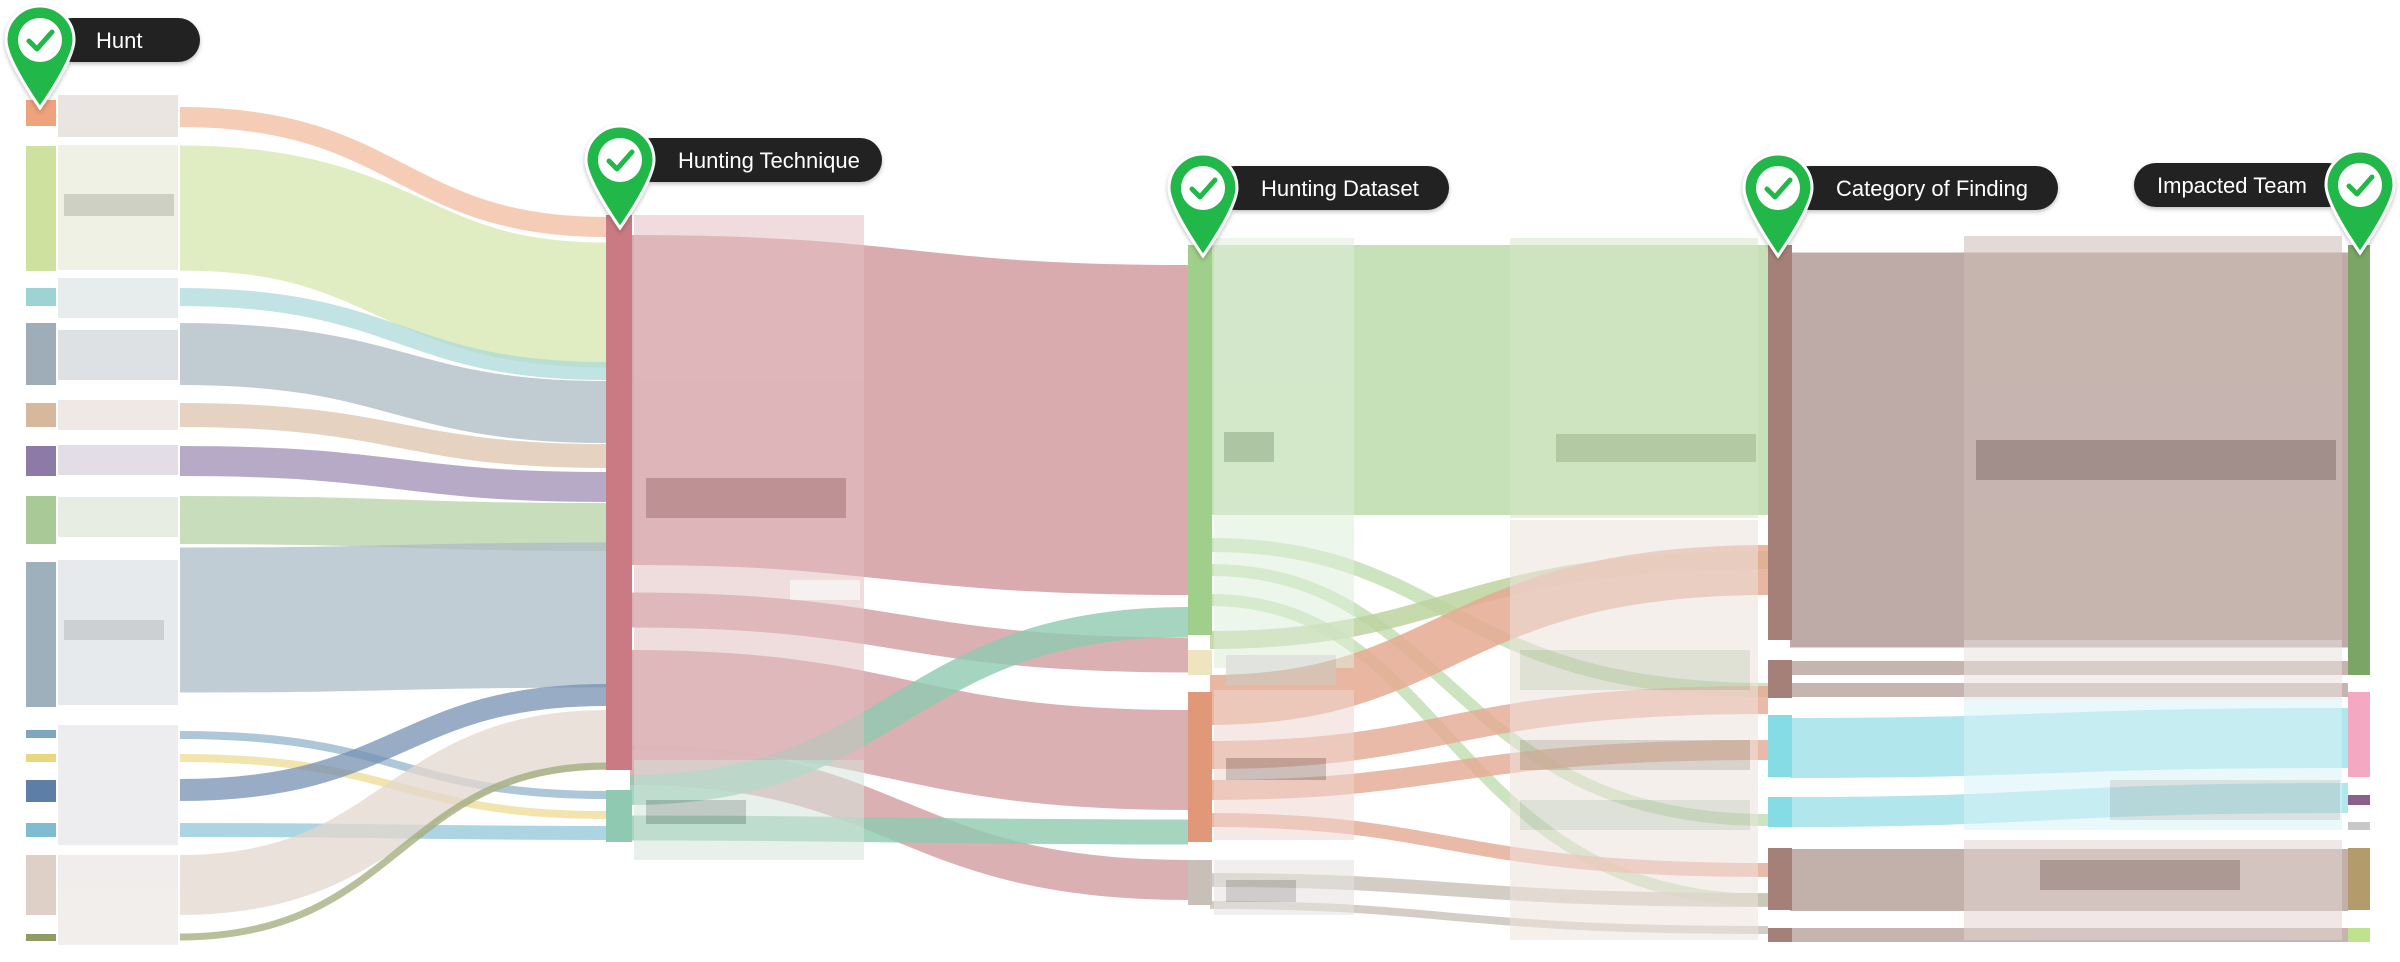  What do you see at coordinates (733, 177) in the screenshot?
I see `stage-hunting-technique: Hunting Technique` at bounding box center [733, 177].